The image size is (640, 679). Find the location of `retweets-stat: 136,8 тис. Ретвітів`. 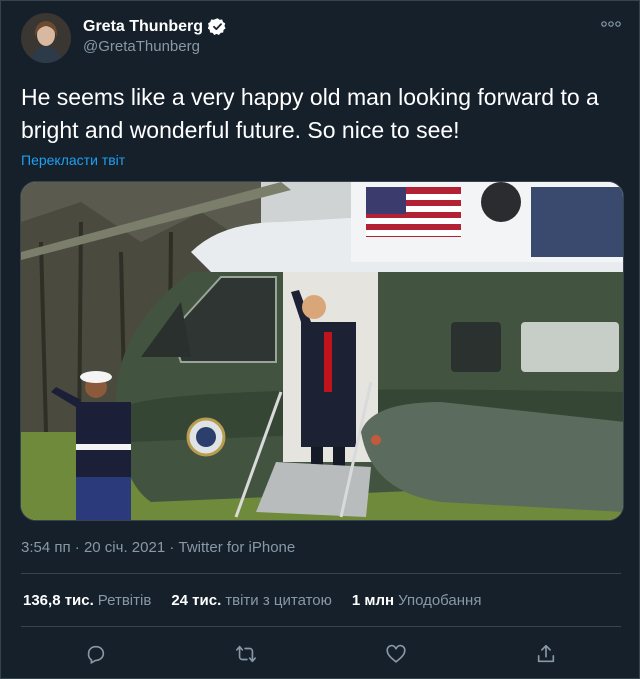

retweets-stat: 136,8 тис. Ретвітів is located at coordinates (87, 600).